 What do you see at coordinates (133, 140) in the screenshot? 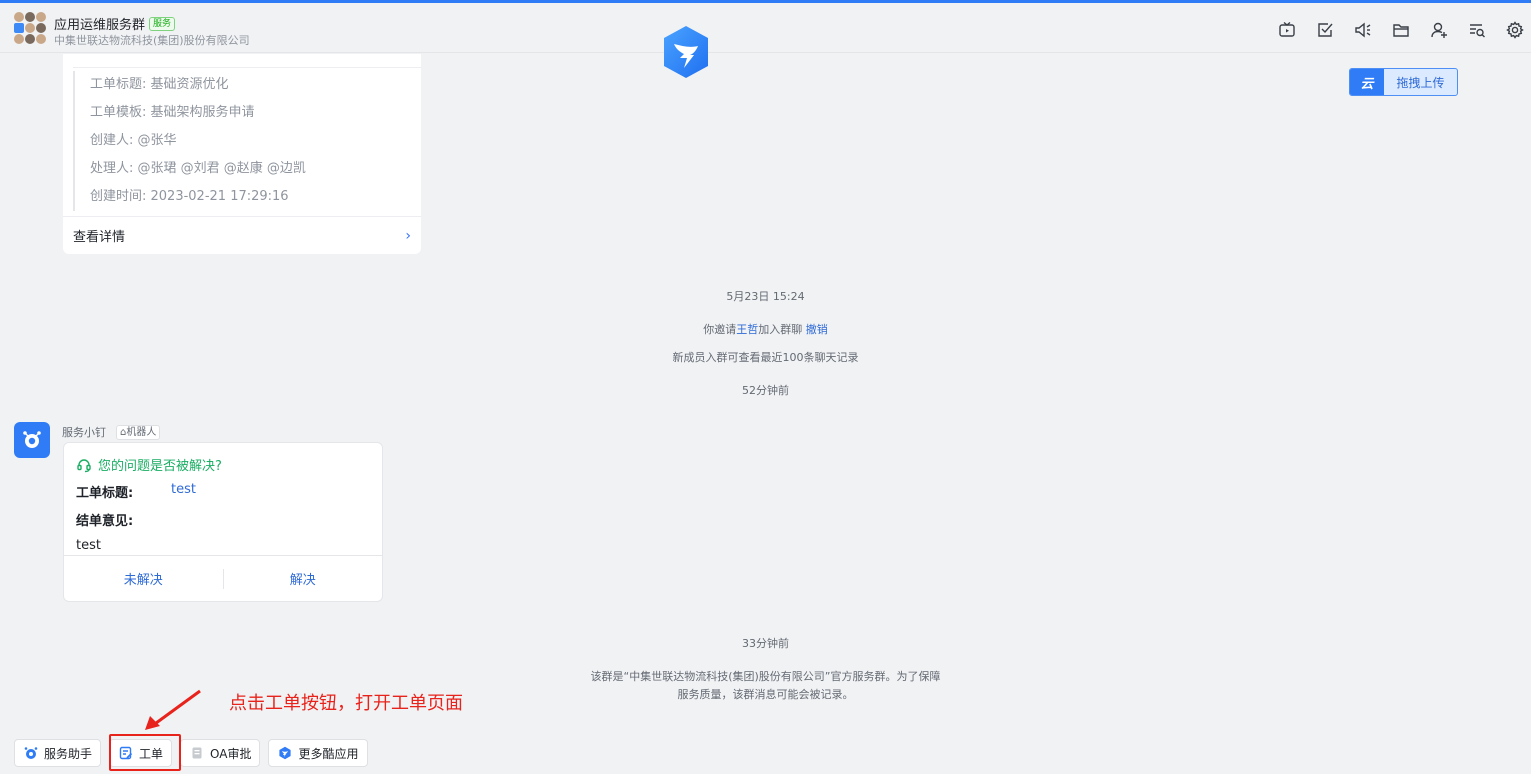
I see `ticket-creator-row: 创建人: @张华` at bounding box center [133, 140].